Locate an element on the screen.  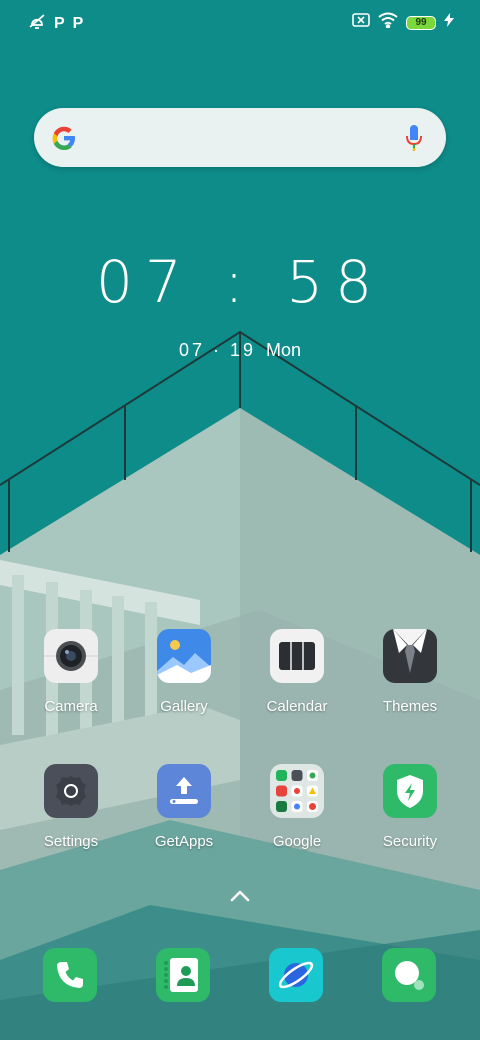
wifi-icon is located at coordinates (388, 22).